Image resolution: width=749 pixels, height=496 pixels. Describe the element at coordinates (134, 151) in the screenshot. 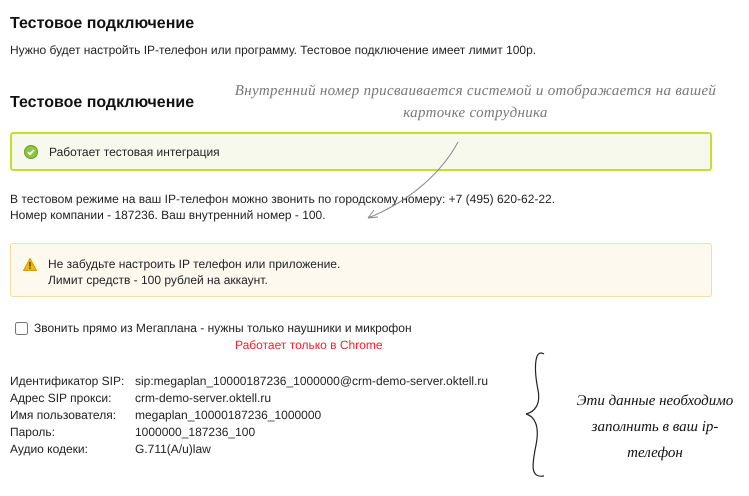

I see `status-text: Работает тестовая интеграция` at that location.